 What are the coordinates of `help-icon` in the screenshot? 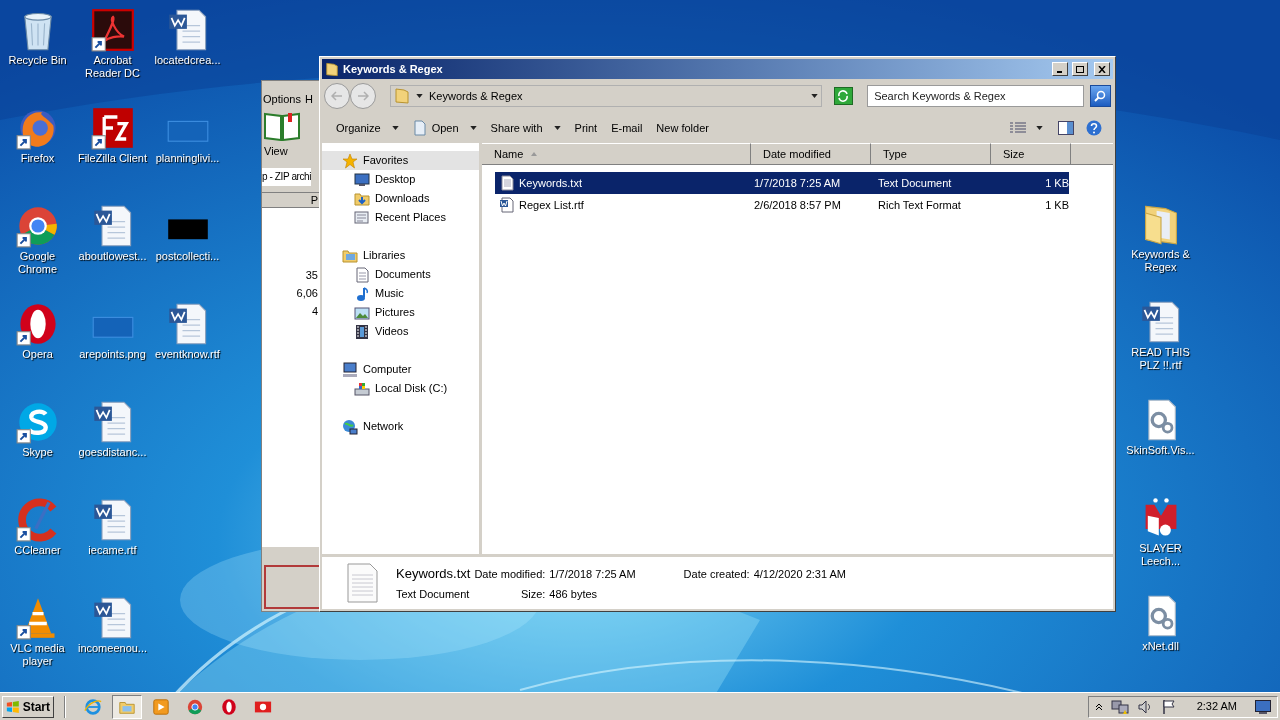 It's located at (1094, 128).